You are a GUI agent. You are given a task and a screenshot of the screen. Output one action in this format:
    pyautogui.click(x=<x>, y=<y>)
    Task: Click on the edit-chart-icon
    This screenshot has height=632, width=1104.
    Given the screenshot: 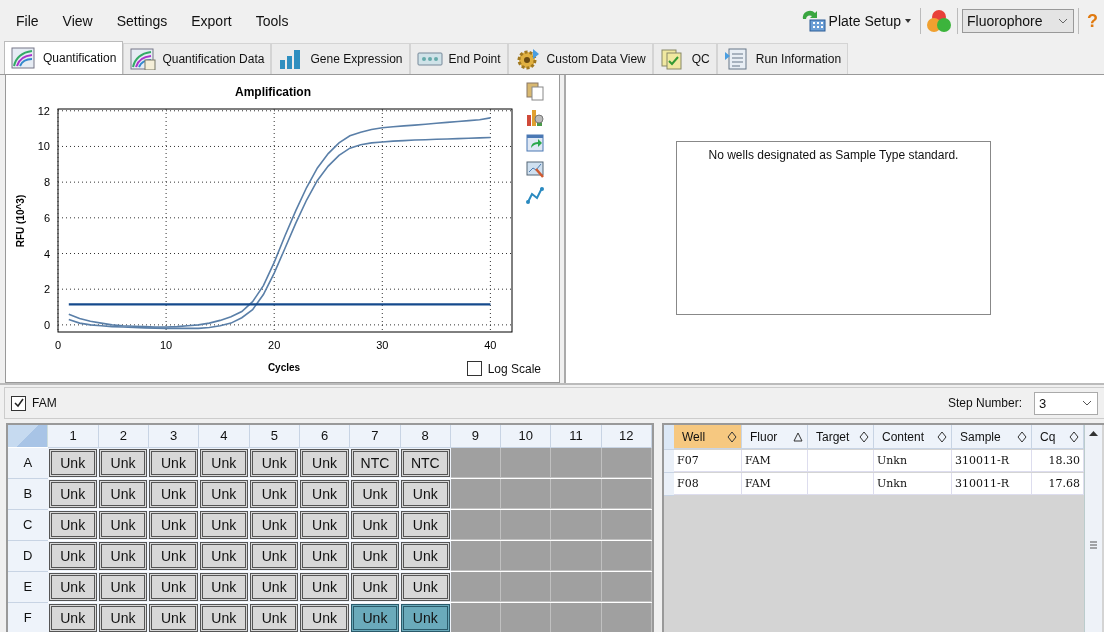 What is the action you would take?
    pyautogui.click(x=535, y=169)
    